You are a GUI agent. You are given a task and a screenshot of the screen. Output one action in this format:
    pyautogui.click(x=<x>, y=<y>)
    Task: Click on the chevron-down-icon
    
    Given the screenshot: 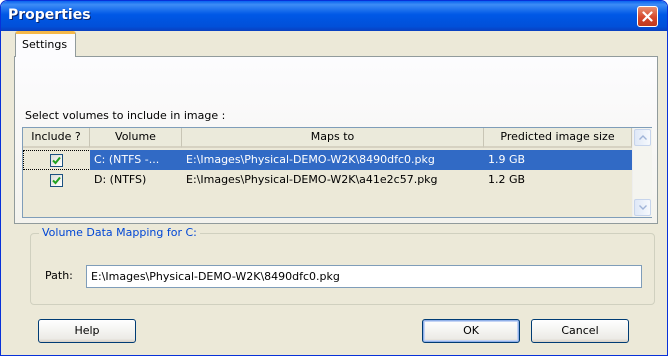 What is the action you would take?
    pyautogui.click(x=642, y=207)
    